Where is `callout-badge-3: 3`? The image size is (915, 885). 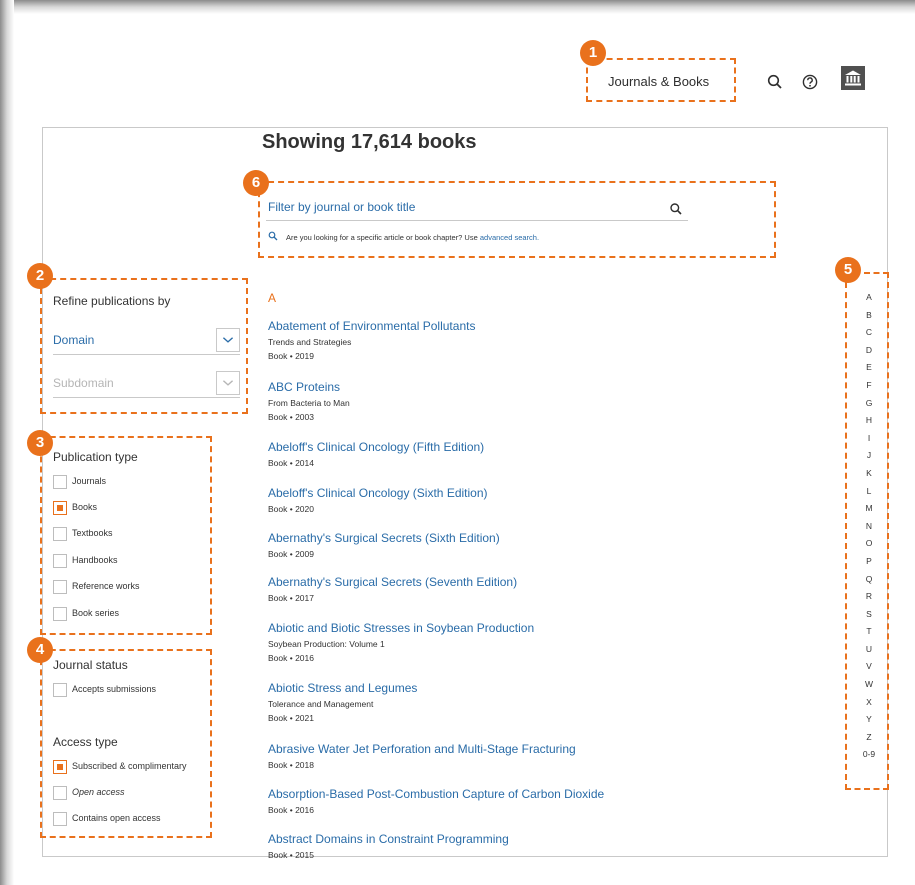 callout-badge-3: 3 is located at coordinates (40, 443).